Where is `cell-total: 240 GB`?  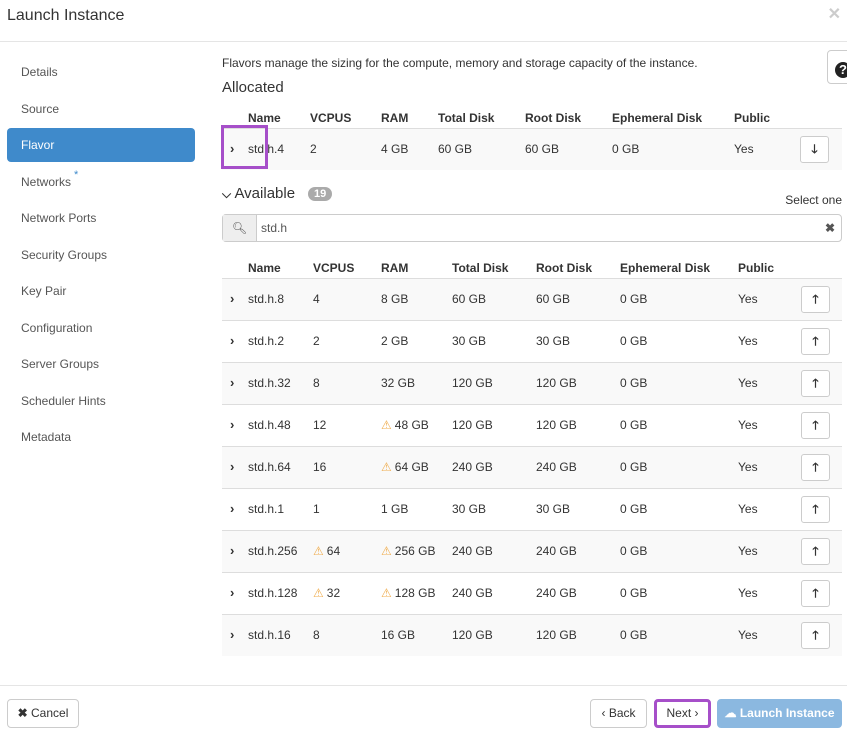 cell-total: 240 GB is located at coordinates (472, 551).